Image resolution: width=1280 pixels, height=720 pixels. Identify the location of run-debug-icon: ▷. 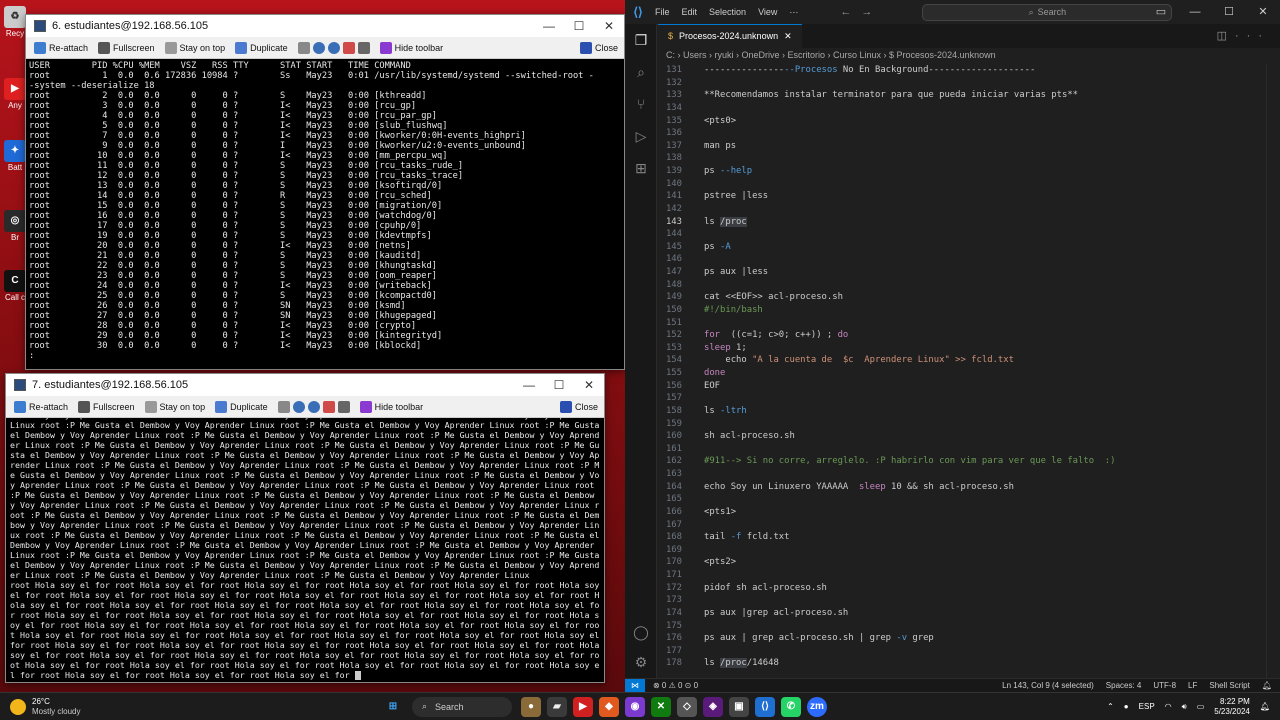
(641, 136).